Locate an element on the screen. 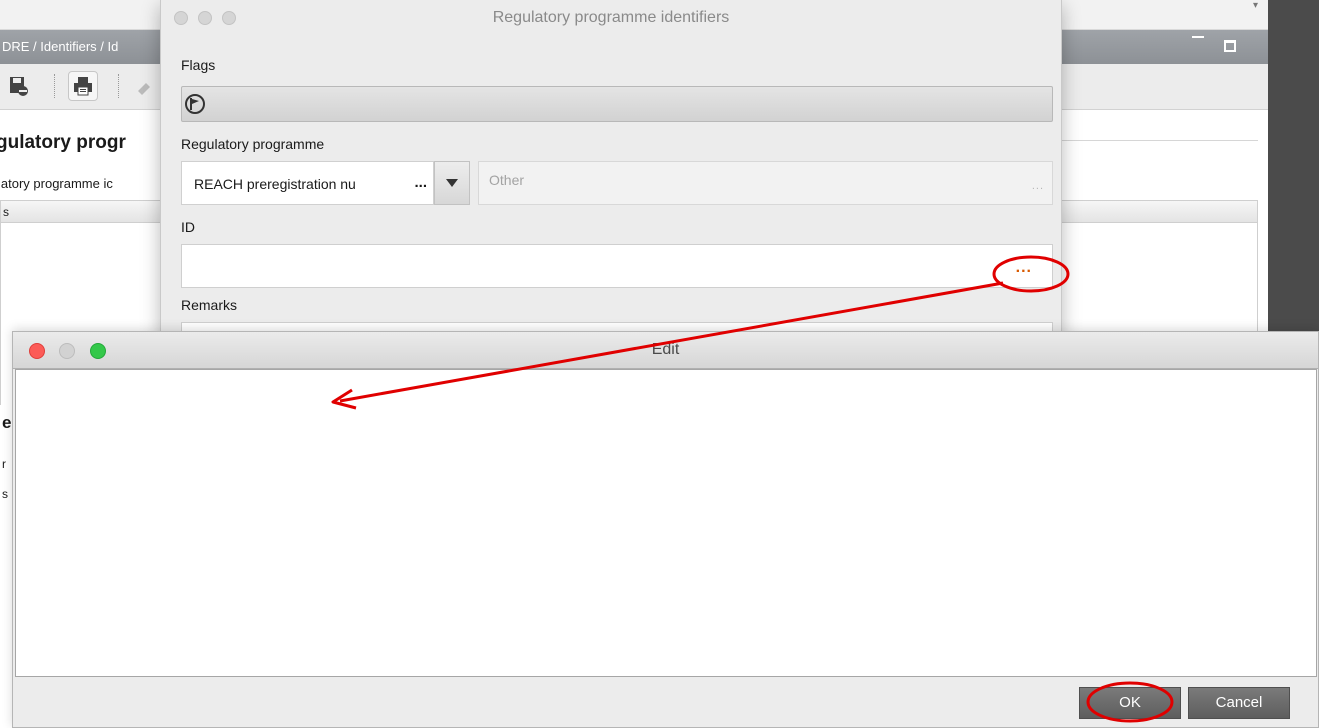  flags-label: Flags is located at coordinates (198, 65).